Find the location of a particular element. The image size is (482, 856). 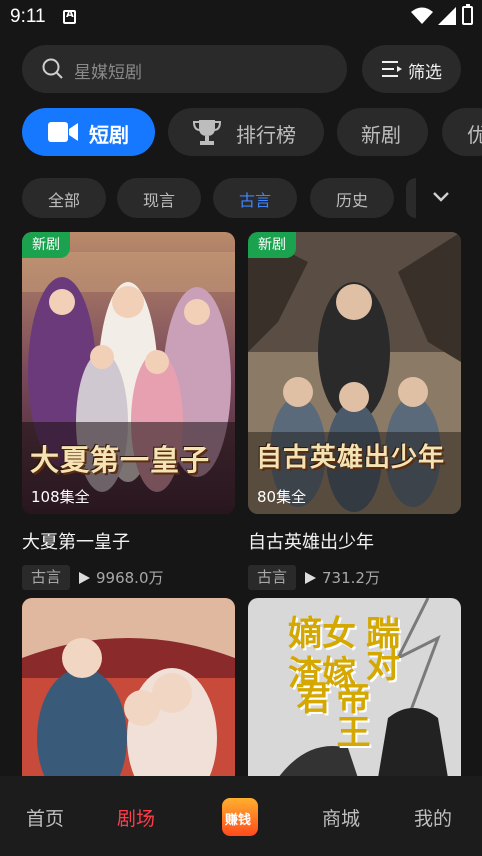

chevron-down-icon is located at coordinates (441, 197).